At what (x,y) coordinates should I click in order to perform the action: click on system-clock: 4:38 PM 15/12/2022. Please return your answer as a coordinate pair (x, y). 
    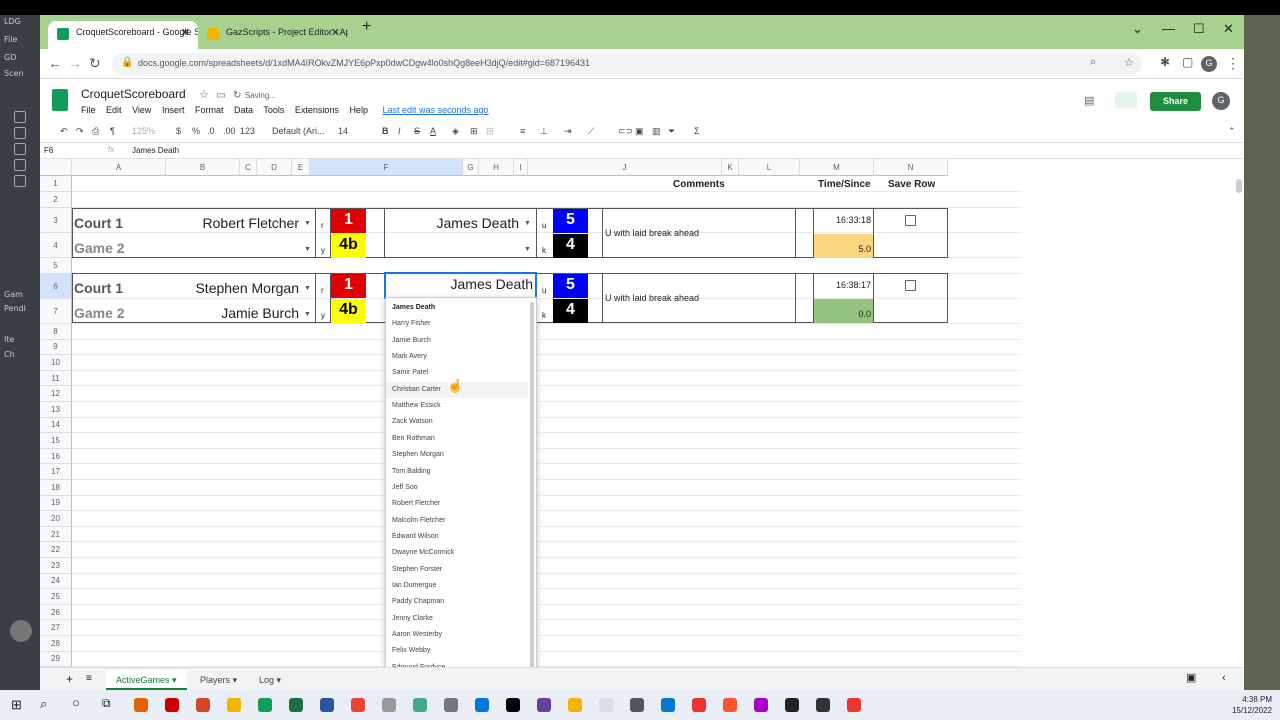
    Looking at the image, I should click on (1236, 705).